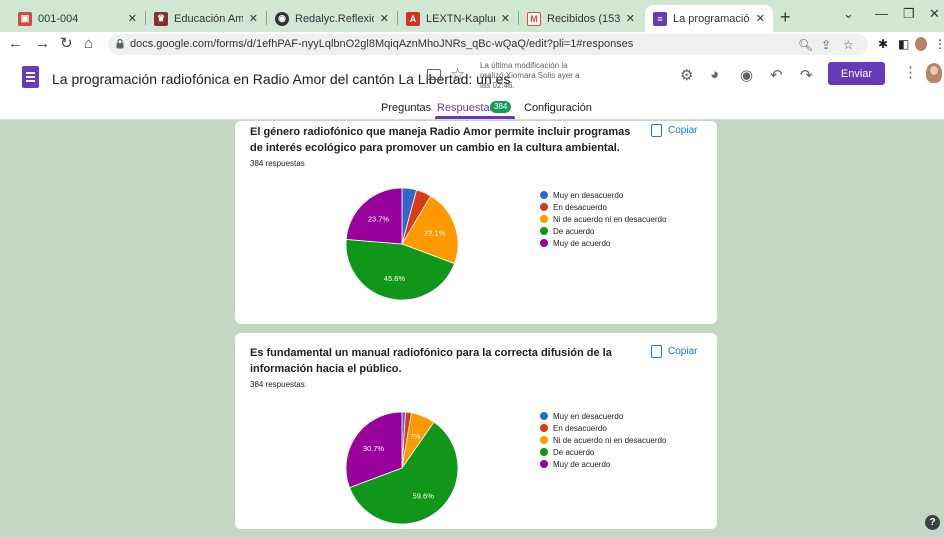  What do you see at coordinates (582, 243) in the screenshot?
I see `legend-label: Muy de acuerdo` at bounding box center [582, 243].